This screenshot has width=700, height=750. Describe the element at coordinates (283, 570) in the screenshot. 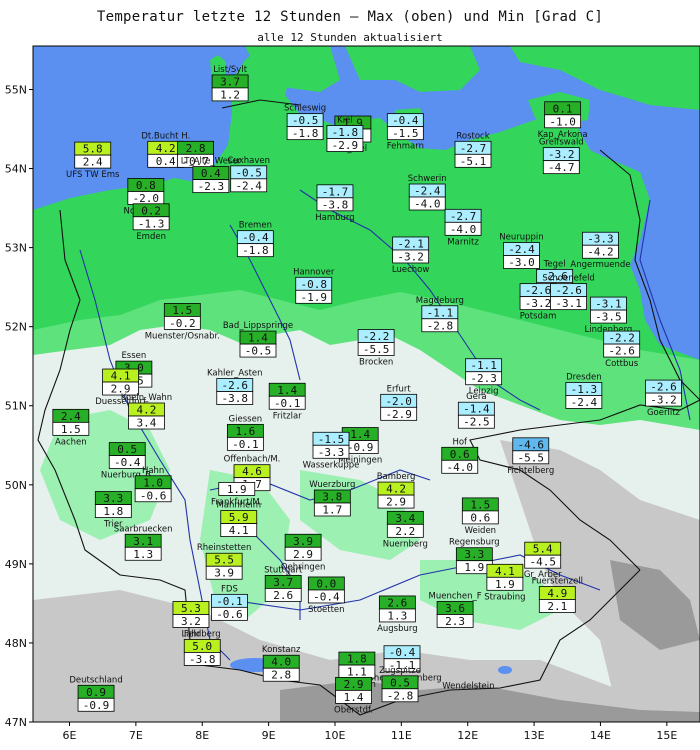

I see `station-name: Stuttgart` at that location.